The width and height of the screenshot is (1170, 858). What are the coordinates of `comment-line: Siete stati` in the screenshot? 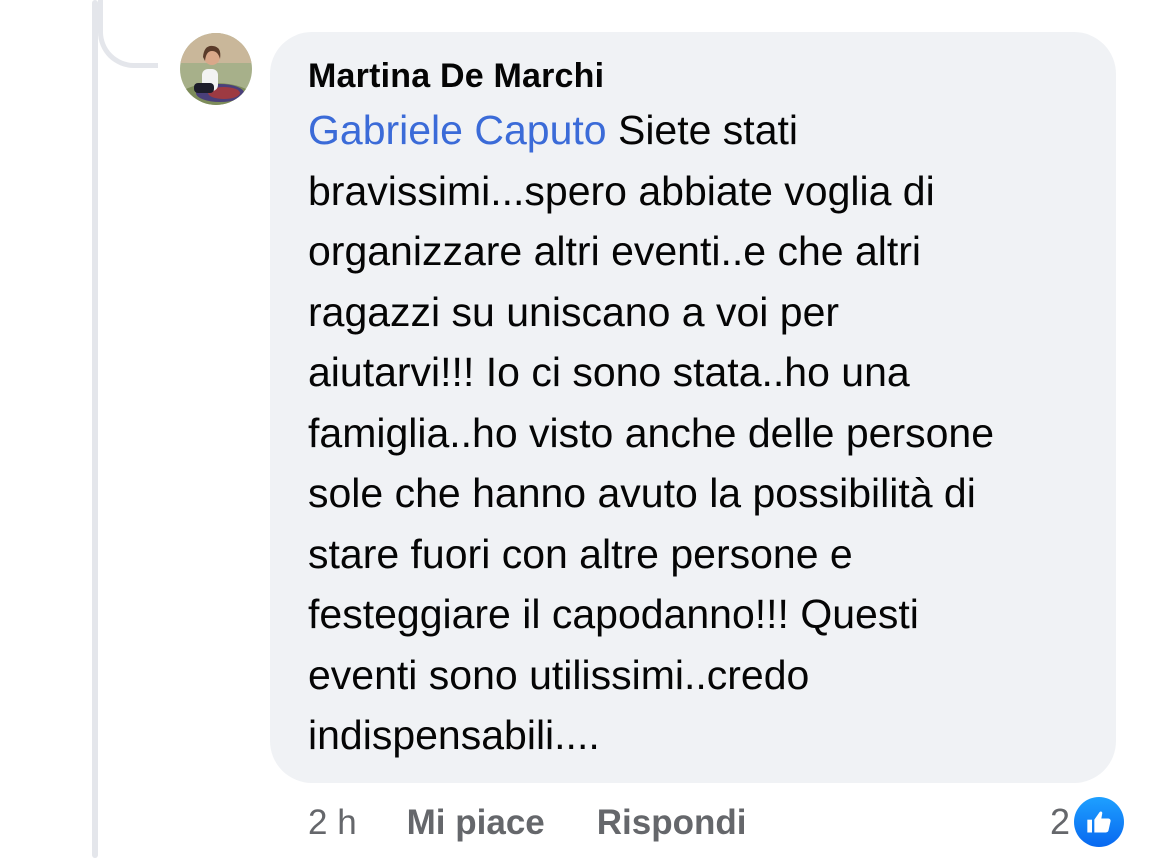 It's located at (702, 130).